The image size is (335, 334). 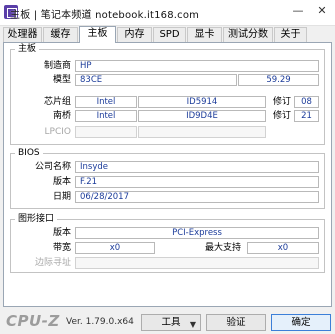 I want to click on group-title: 图形接口, so click(x=36, y=219).